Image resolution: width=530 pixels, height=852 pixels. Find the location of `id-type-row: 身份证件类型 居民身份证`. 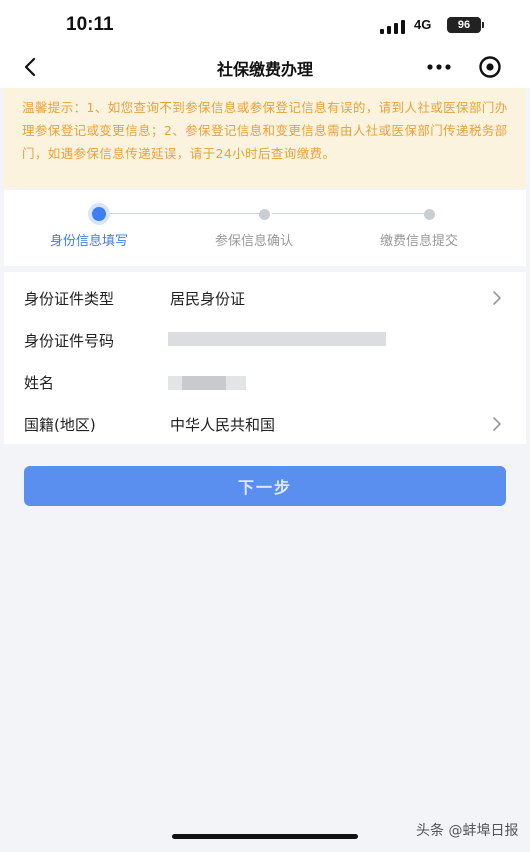

id-type-row: 身份证件类型 居民身份证 is located at coordinates (265, 297).